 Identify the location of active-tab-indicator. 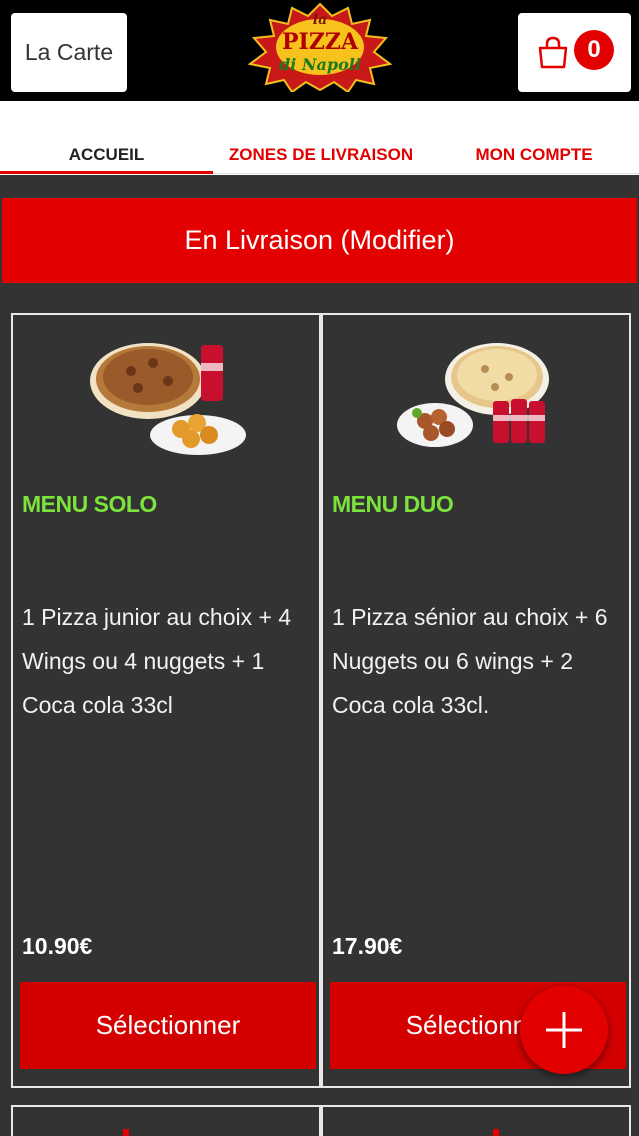
(106, 172).